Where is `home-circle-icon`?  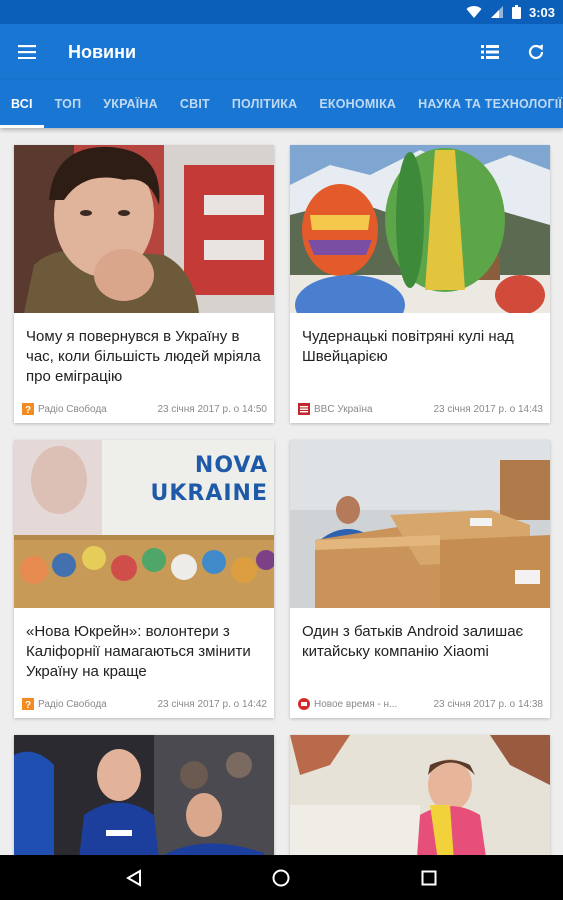
home-circle-icon is located at coordinates (281, 877).